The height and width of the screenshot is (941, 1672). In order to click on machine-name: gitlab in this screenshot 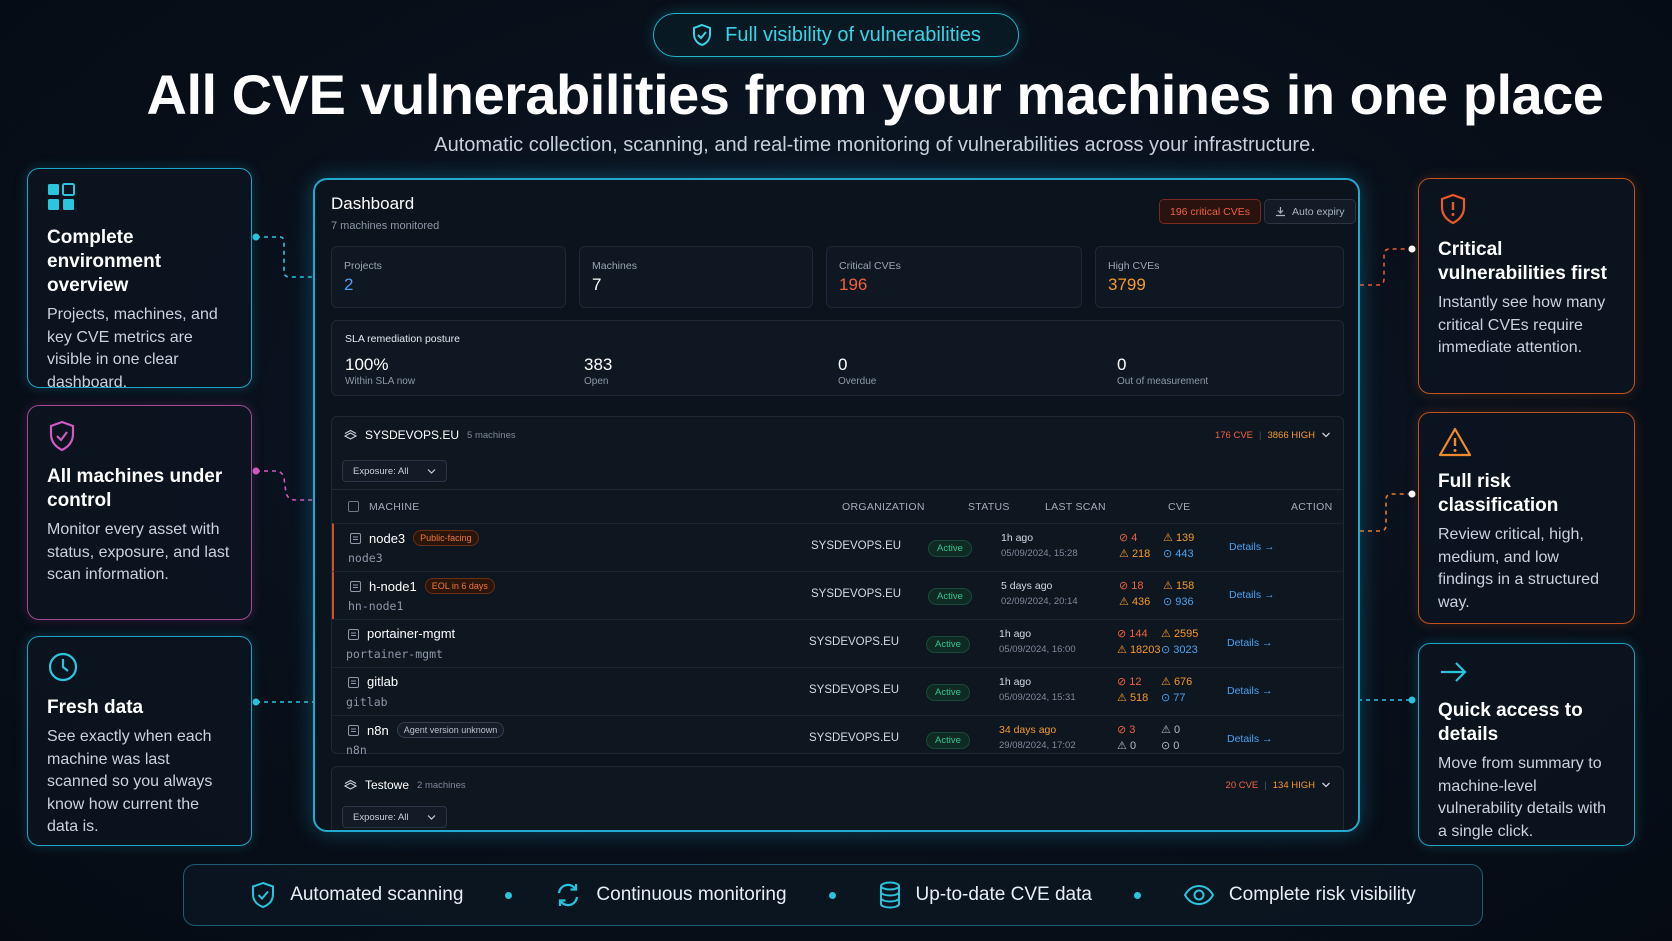, I will do `click(382, 681)`.